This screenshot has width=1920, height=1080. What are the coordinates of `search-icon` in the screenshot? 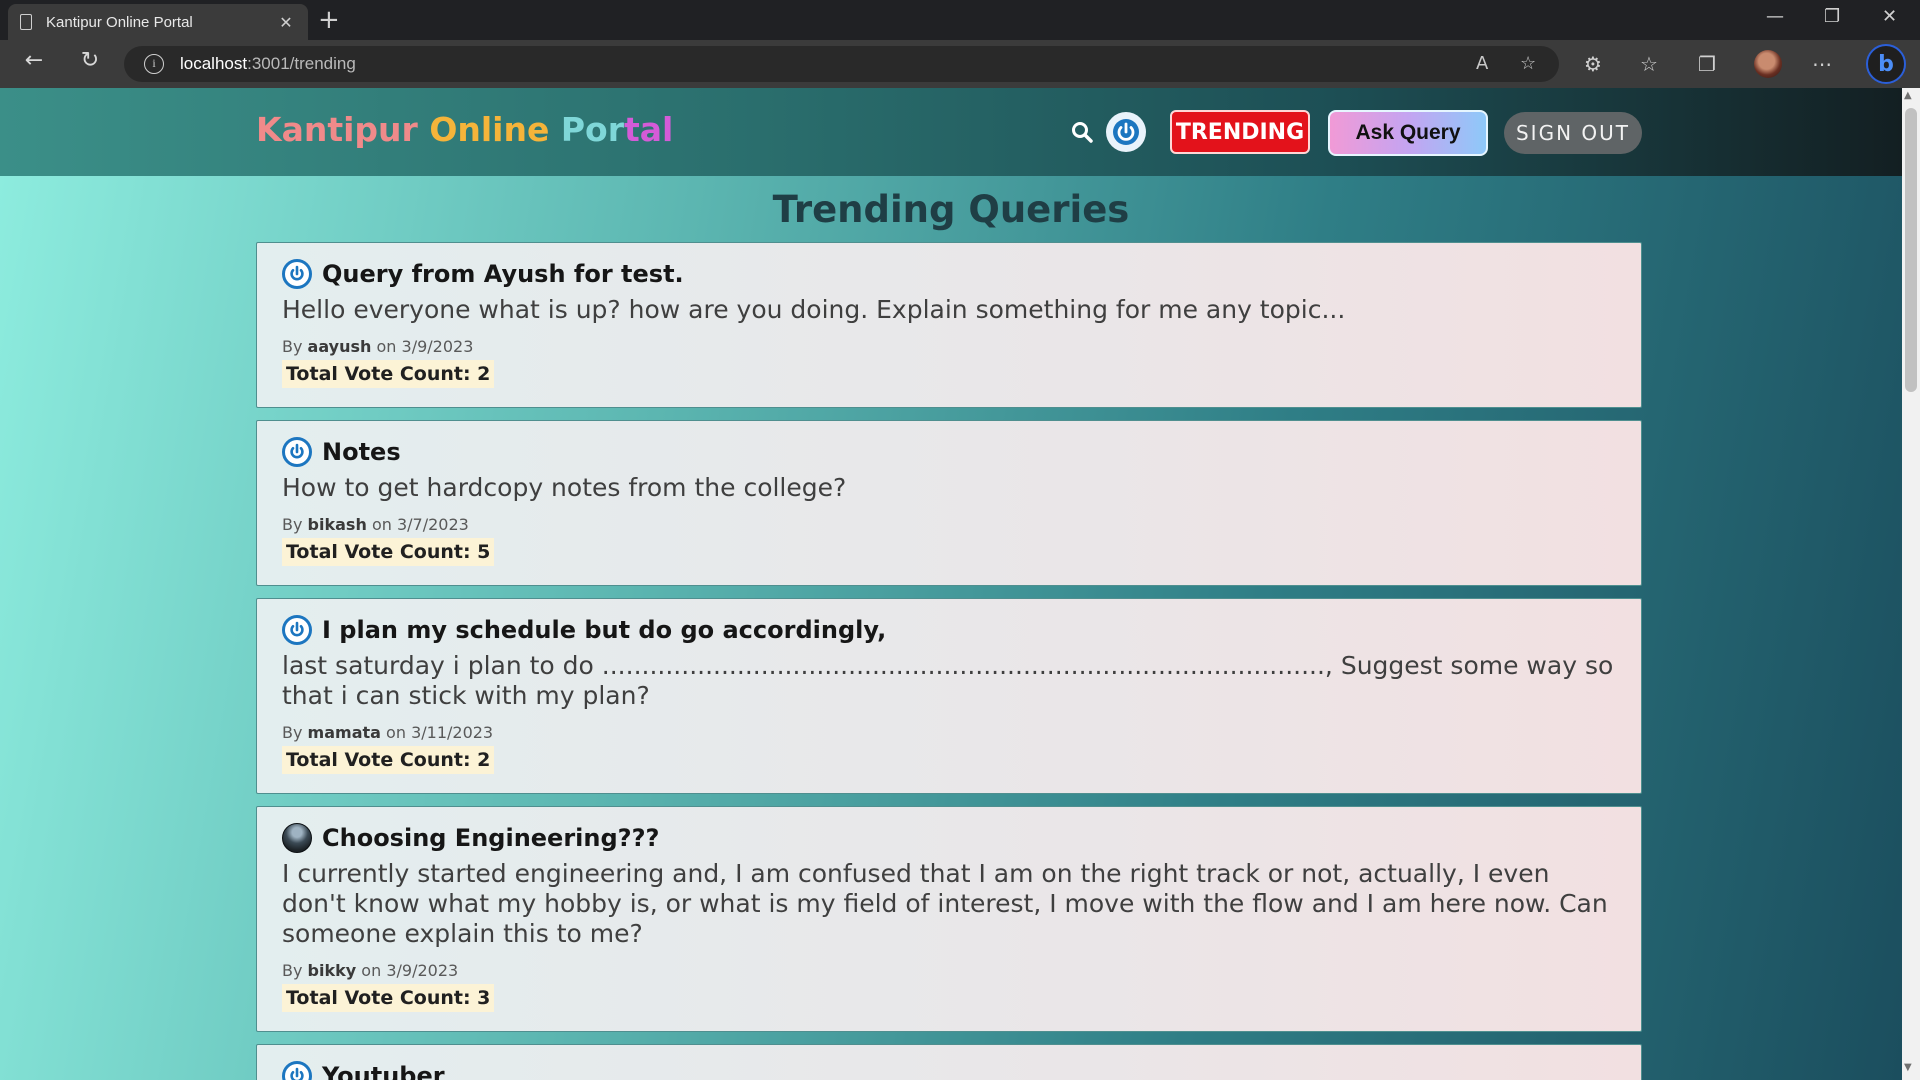 It's located at (1082, 132).